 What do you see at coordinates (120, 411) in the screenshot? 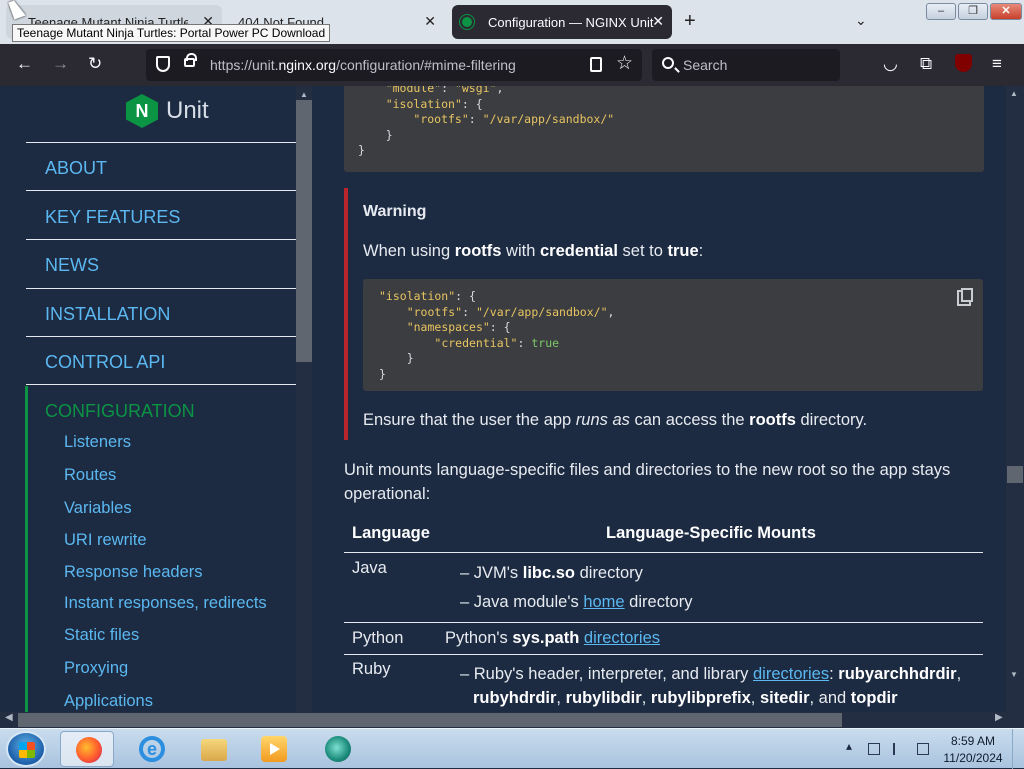
I see `sidebar-item-configuration: CONFIGURATION` at bounding box center [120, 411].